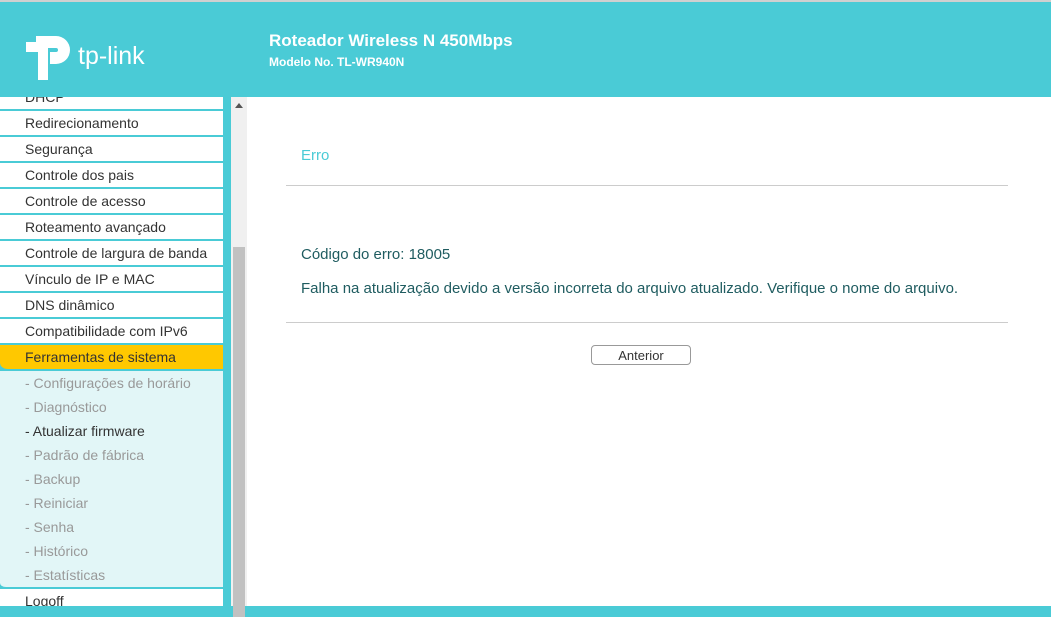  What do you see at coordinates (111, 358) in the screenshot?
I see `menu-item-system-tools: Ferramentas de sistema` at bounding box center [111, 358].